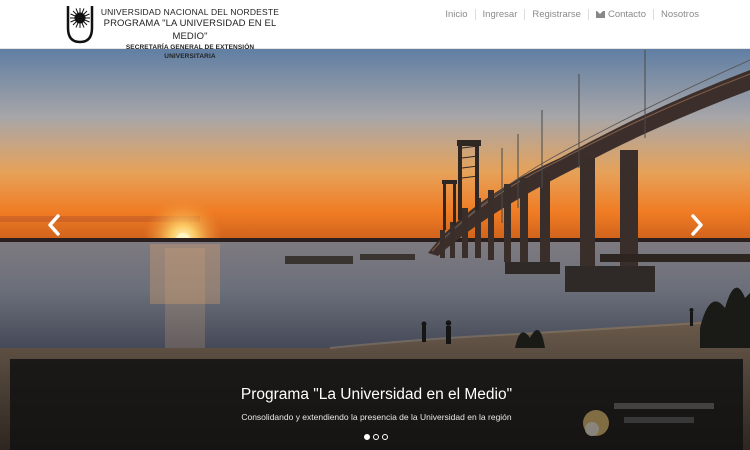  I want to click on nav-contacto-label: Contacto, so click(626, 14).